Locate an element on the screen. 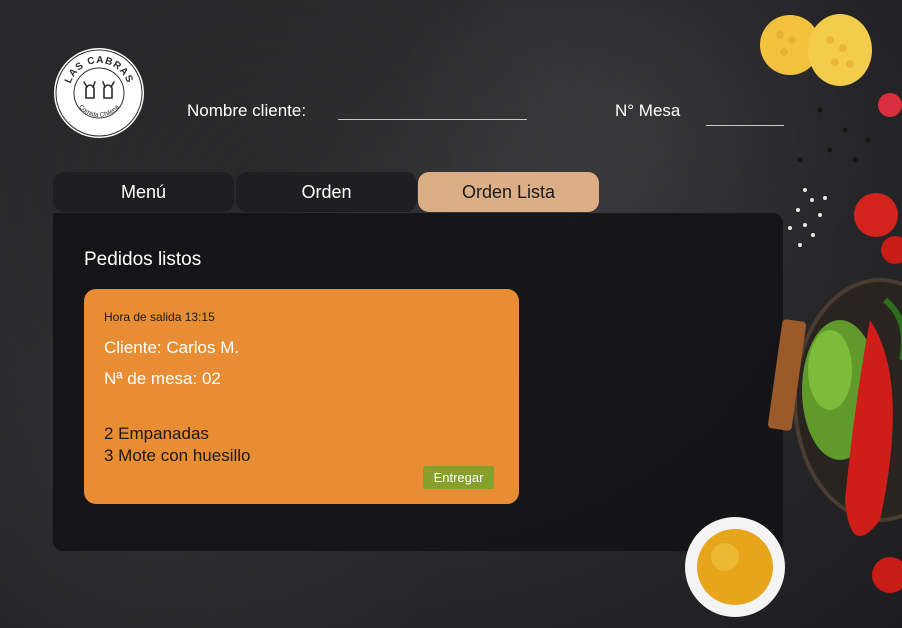 The height and width of the screenshot is (628, 902). order-item: 3 Mote con huesillo is located at coordinates (177, 455).